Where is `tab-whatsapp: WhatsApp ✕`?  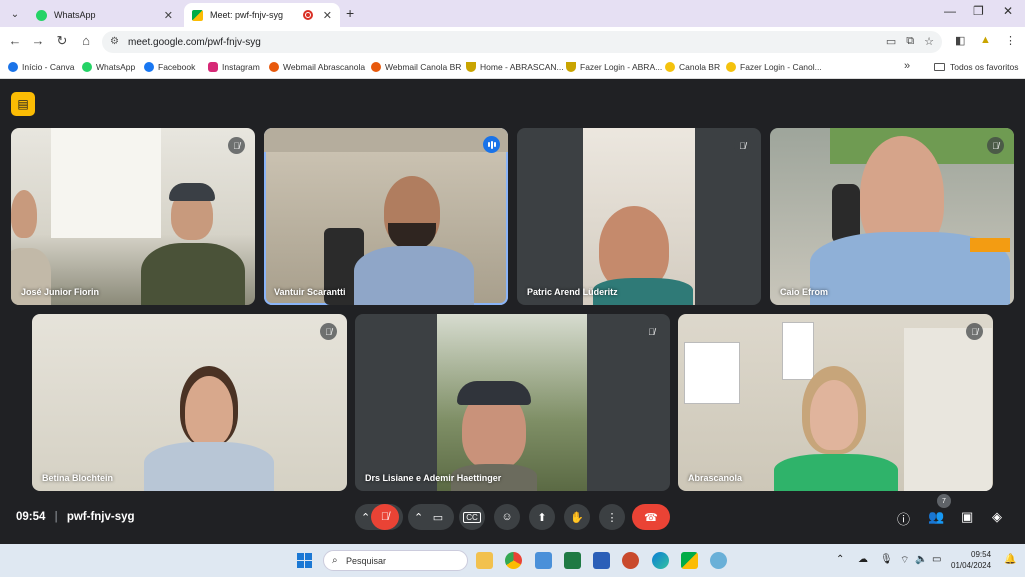
tab-whatsapp: WhatsApp ✕ is located at coordinates (104, 15).